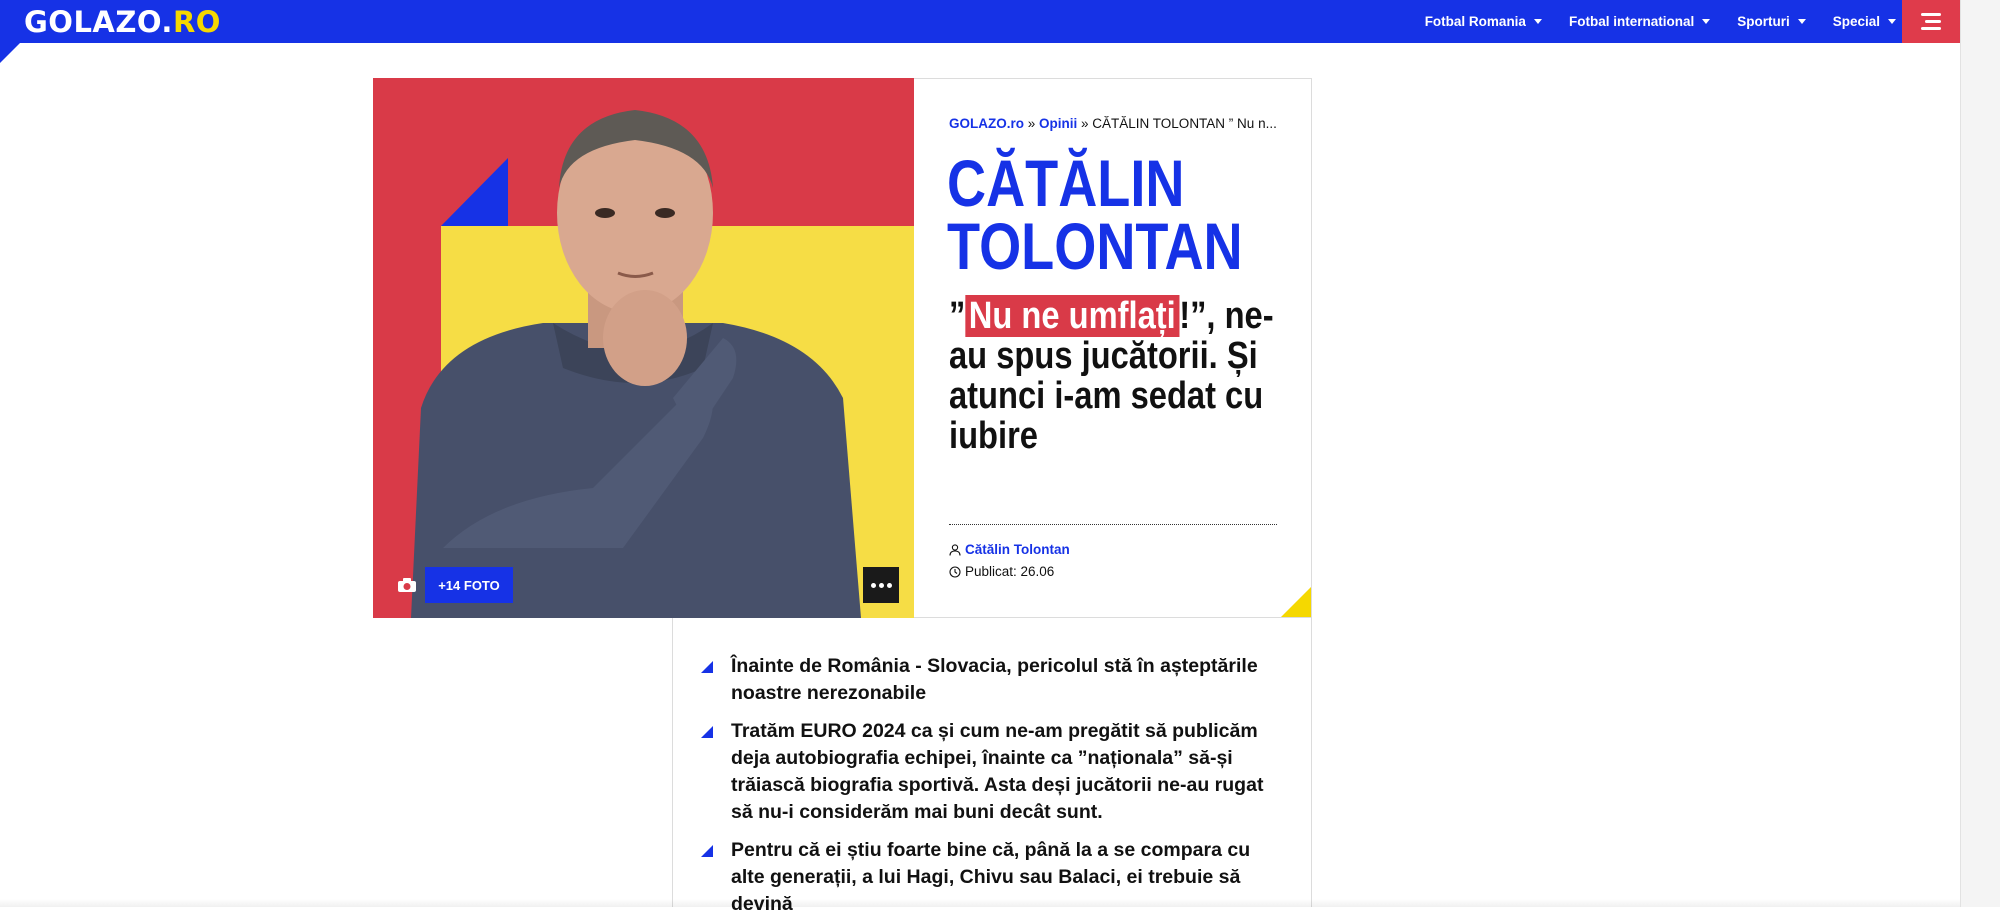 The height and width of the screenshot is (918, 2000). Describe the element at coordinates (1931, 21) in the screenshot. I see `hamburger-menu-button` at that location.